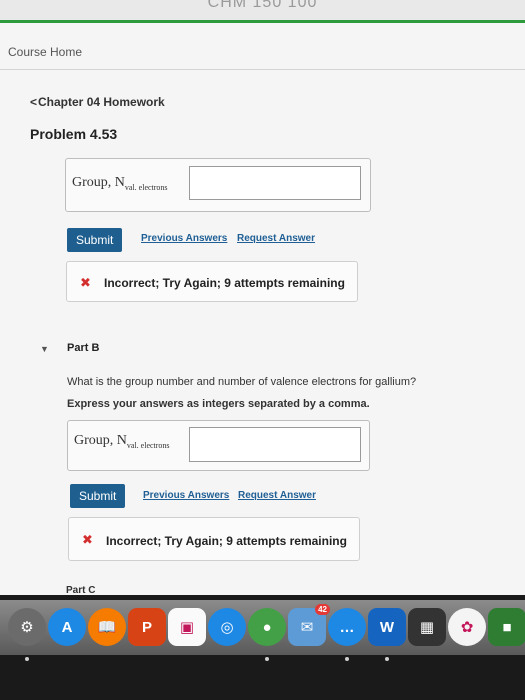 The image size is (525, 700). I want to click on part-a-answer-box: Group, Nval. electrons, so click(218, 185).